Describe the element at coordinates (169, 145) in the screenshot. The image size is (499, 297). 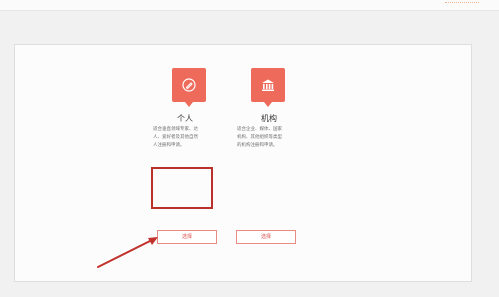
I see `personal-desc-line: 人注册和申请。` at that location.